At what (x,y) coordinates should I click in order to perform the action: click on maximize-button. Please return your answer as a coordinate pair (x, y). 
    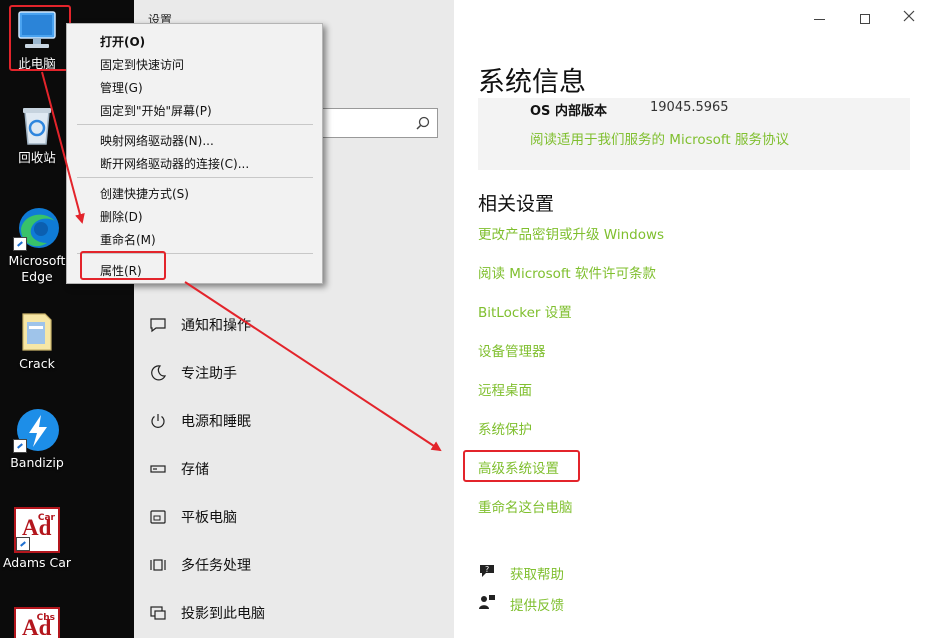
    Looking at the image, I should click on (865, 19).